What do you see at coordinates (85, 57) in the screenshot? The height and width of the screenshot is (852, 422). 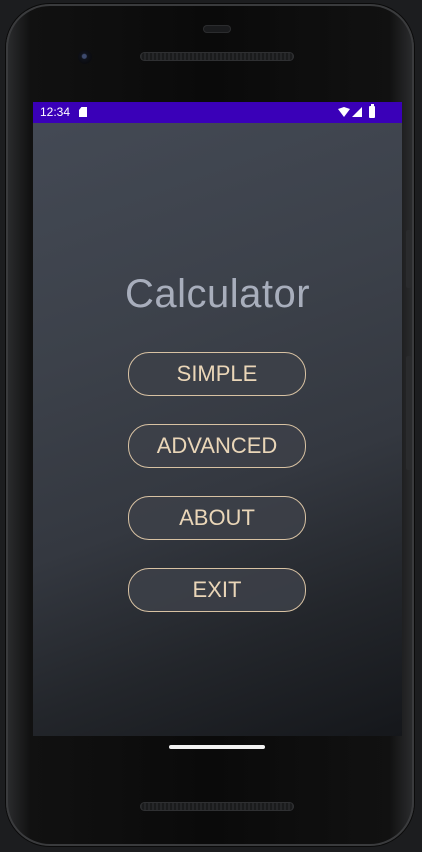 I see `front-camera-icon` at bounding box center [85, 57].